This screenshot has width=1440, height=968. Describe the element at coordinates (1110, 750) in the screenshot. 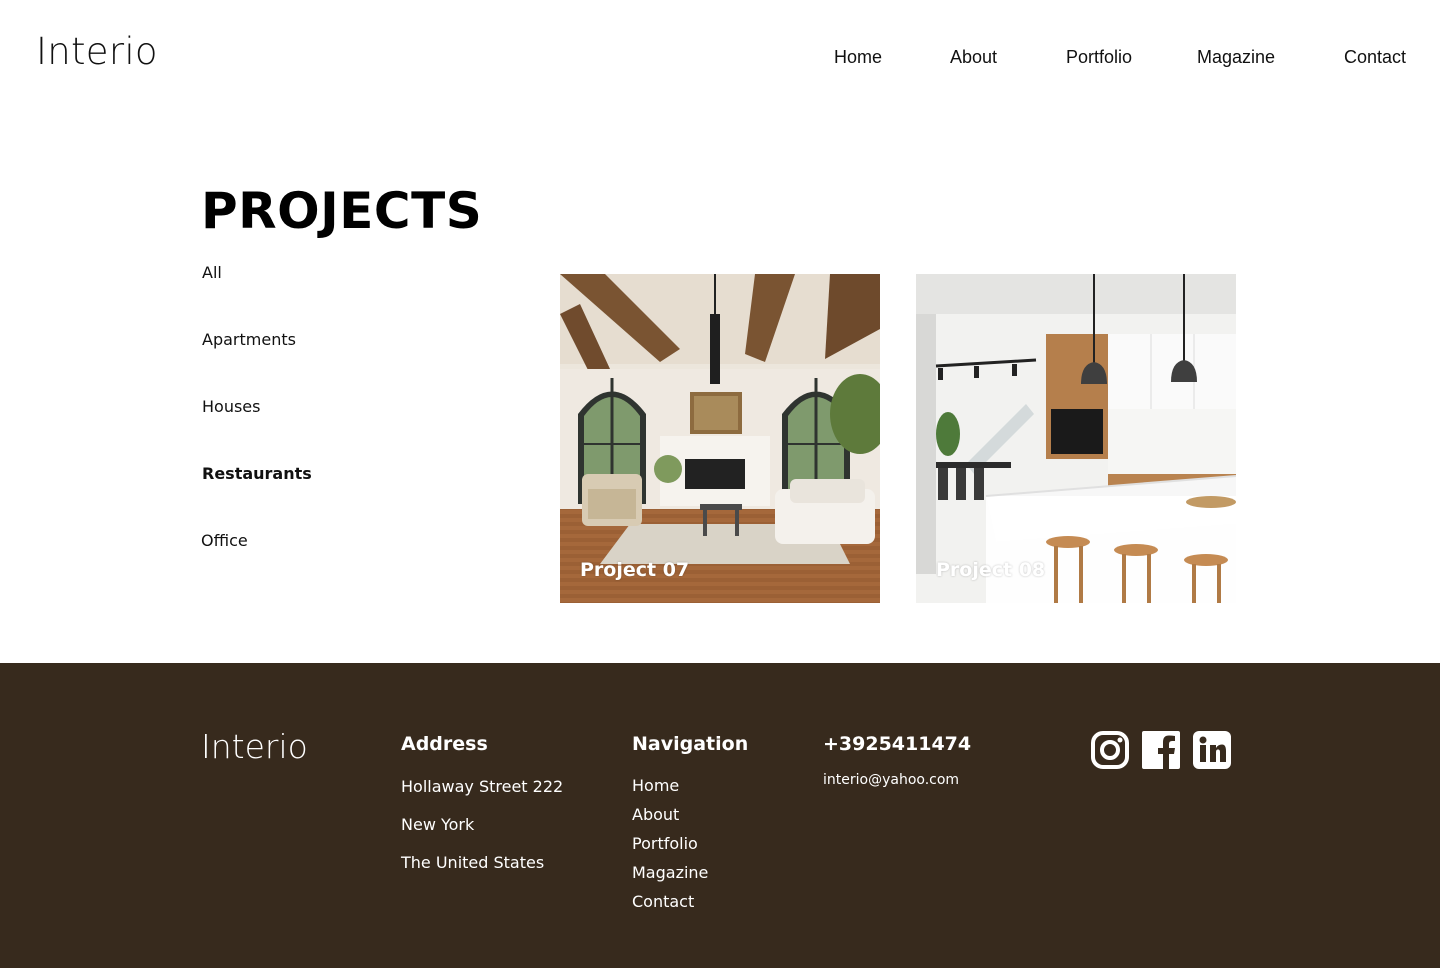

I see `instagram-icon` at that location.